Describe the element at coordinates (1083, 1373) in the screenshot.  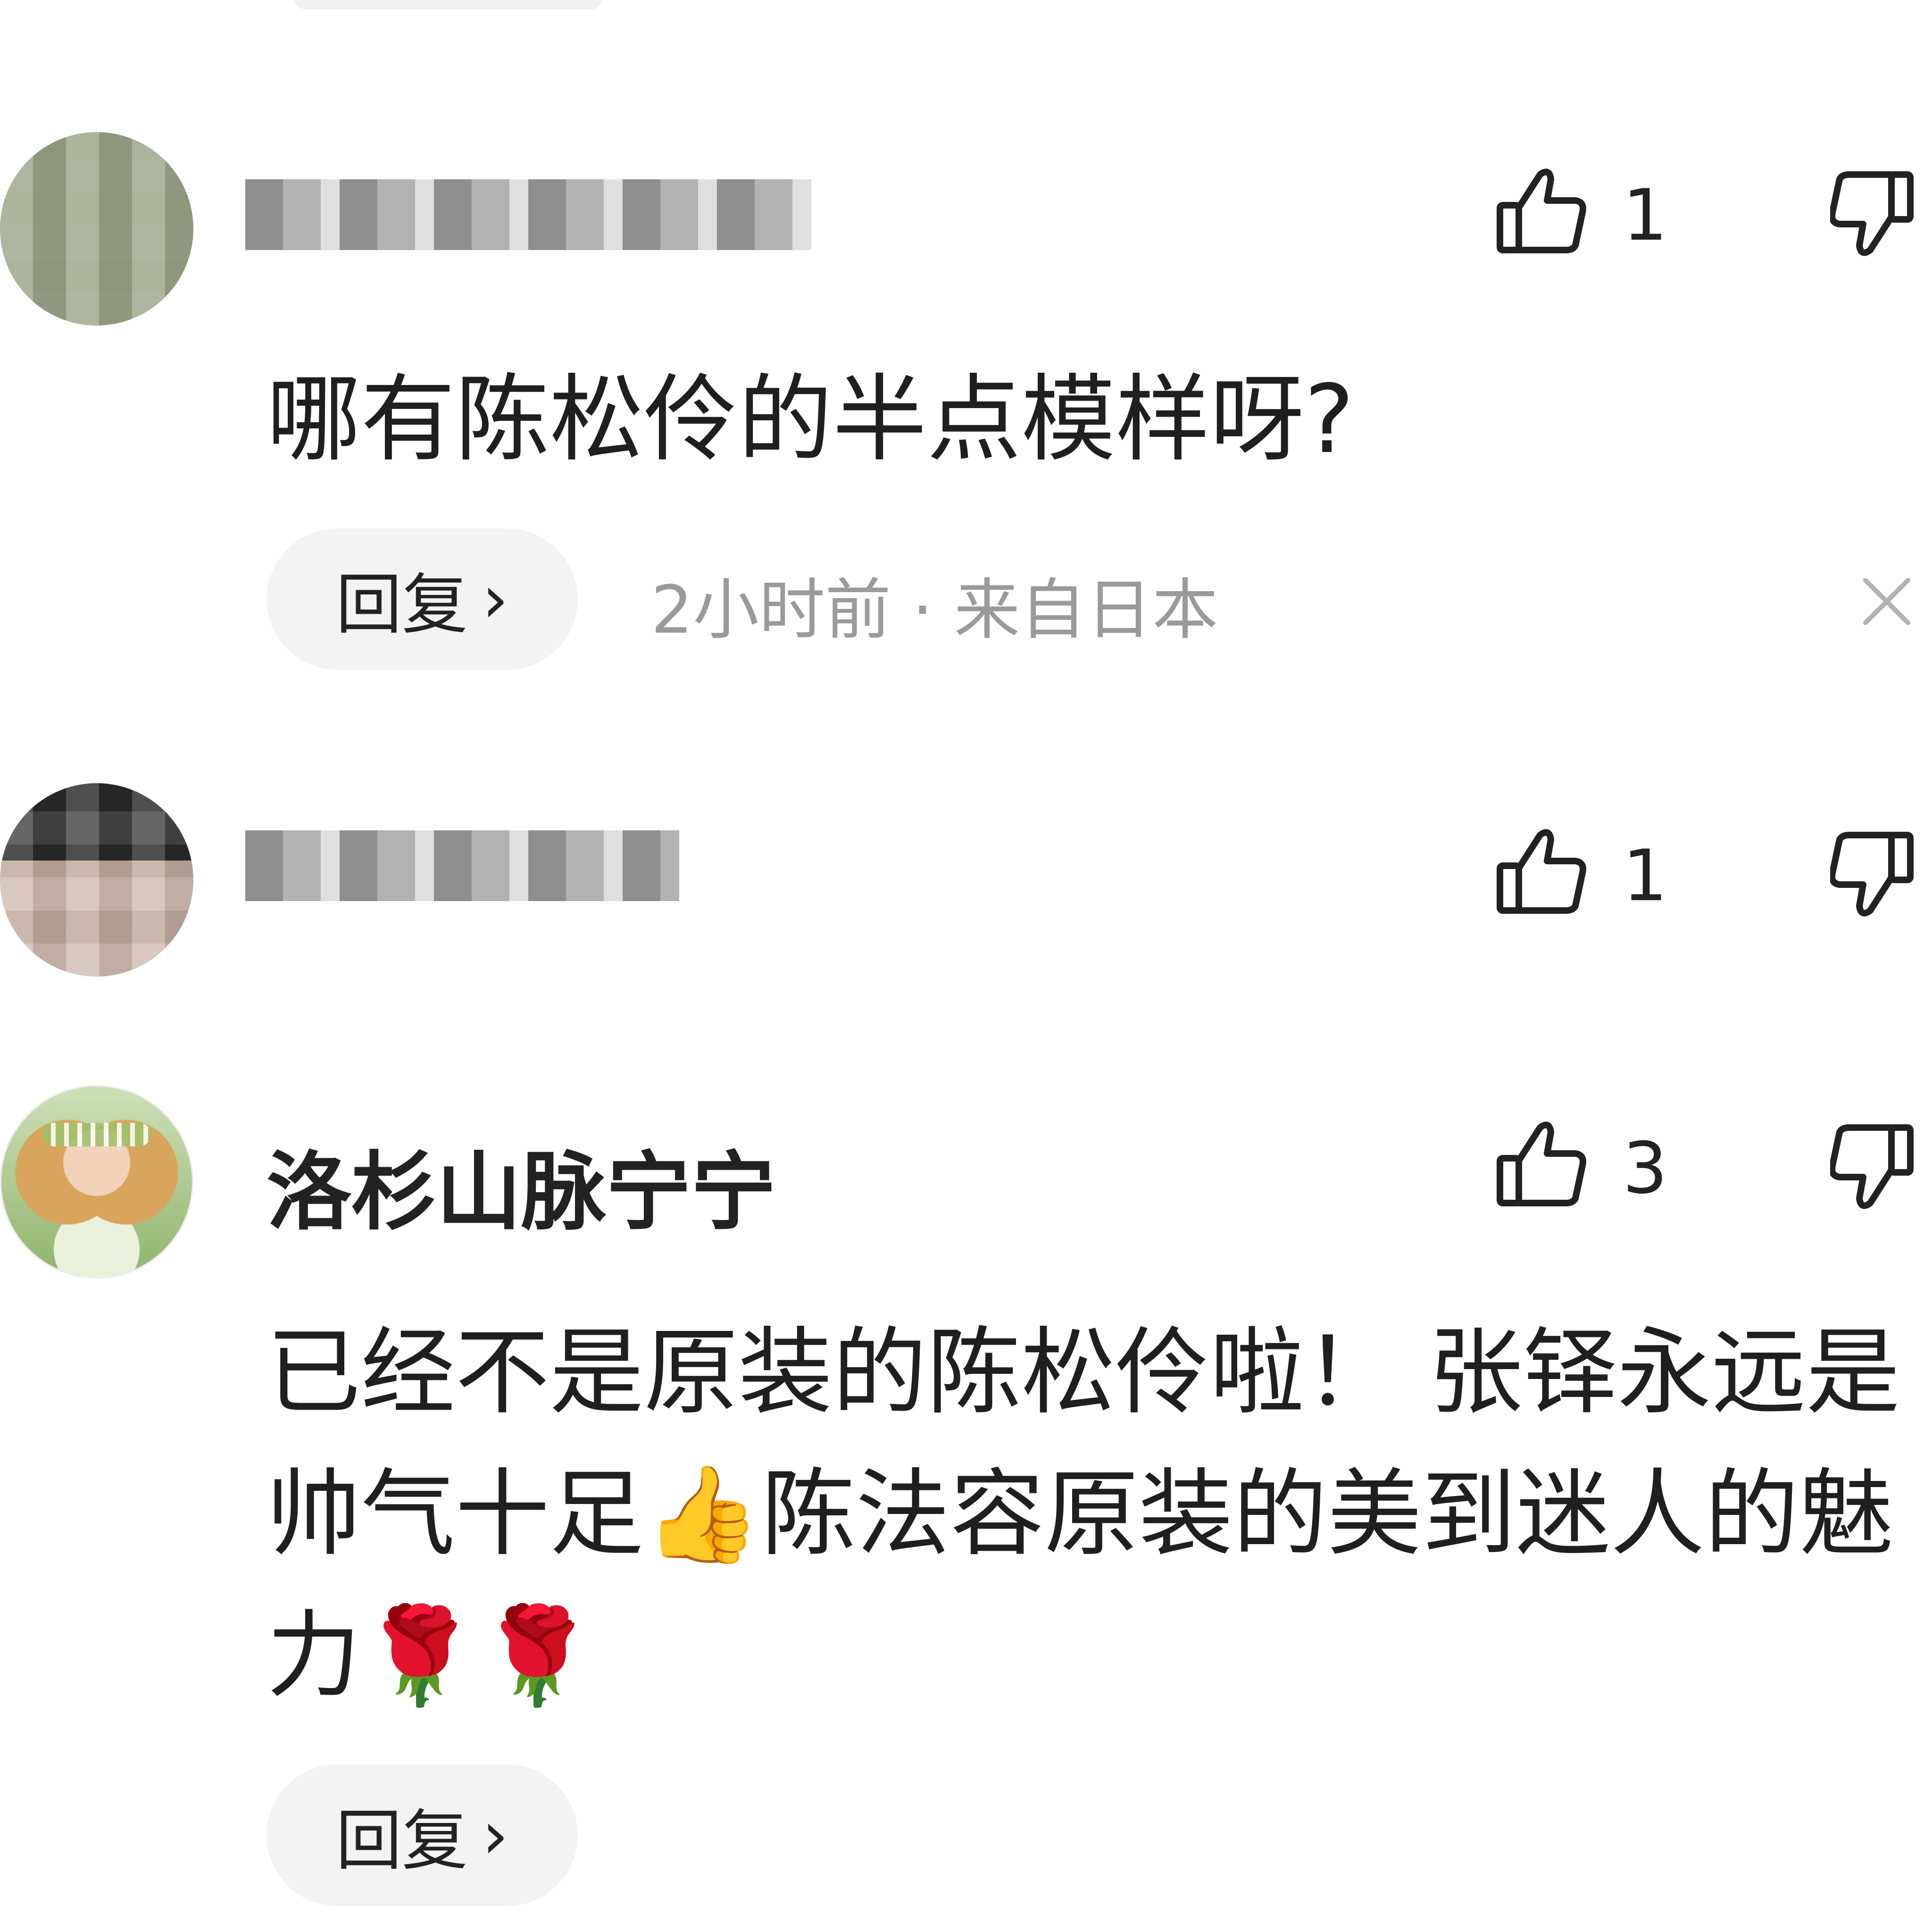
I see `comment-text-line-1: 已经不是原装的陈松伶啦！ 张铎永远是` at that location.